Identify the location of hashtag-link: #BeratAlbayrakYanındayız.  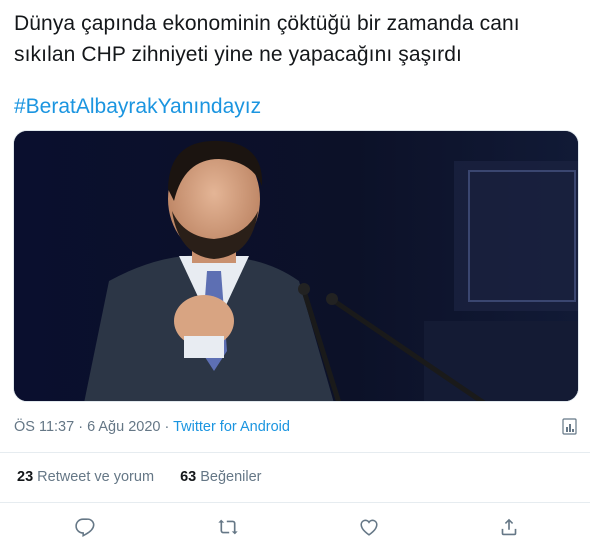
(137, 106).